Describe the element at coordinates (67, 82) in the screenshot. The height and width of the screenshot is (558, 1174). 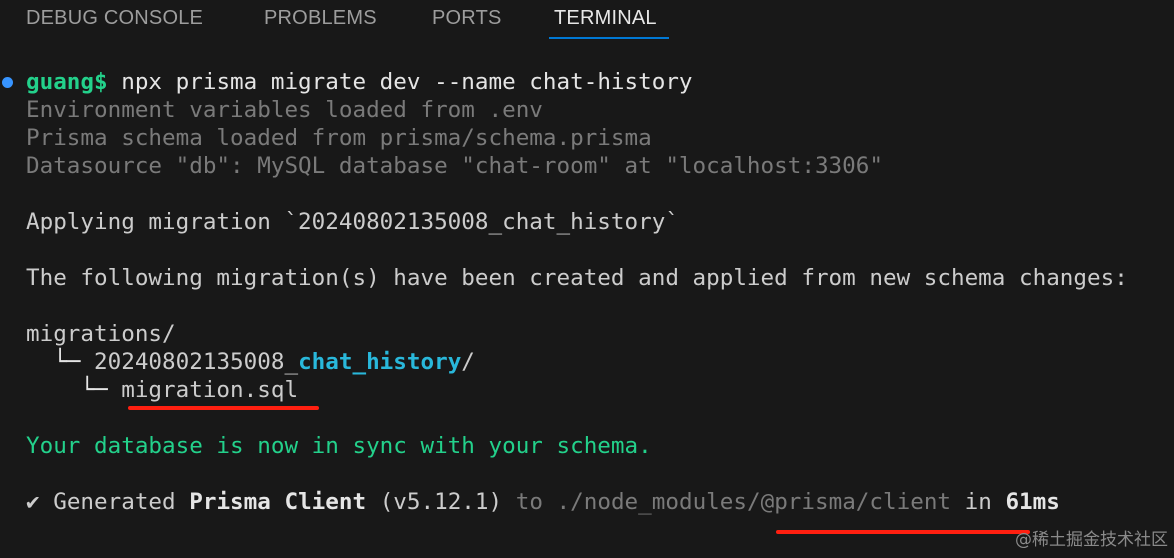
I see `prompt-user: guang$` at that location.